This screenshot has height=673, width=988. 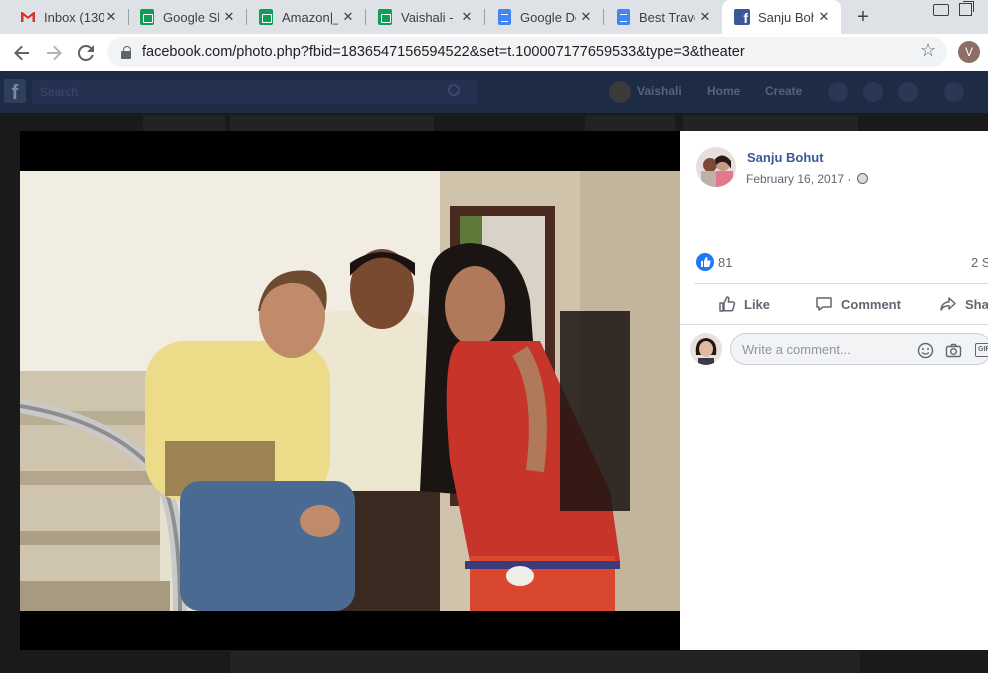 What do you see at coordinates (310, 17) in the screenshot?
I see `tab-title: Amazon|_` at bounding box center [310, 17].